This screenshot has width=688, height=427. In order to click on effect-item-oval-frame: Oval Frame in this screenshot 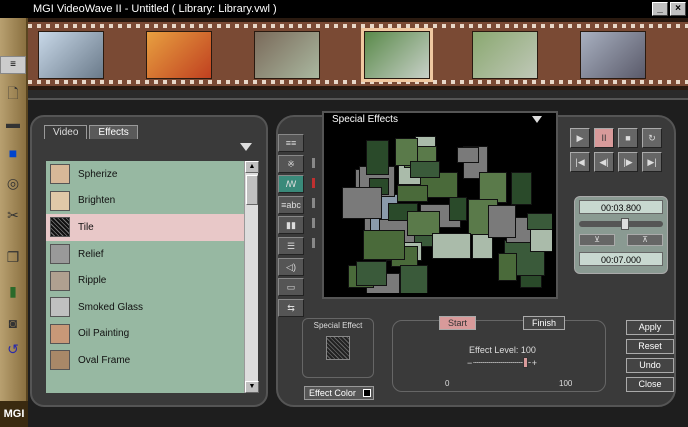, I will do `click(145, 360)`.